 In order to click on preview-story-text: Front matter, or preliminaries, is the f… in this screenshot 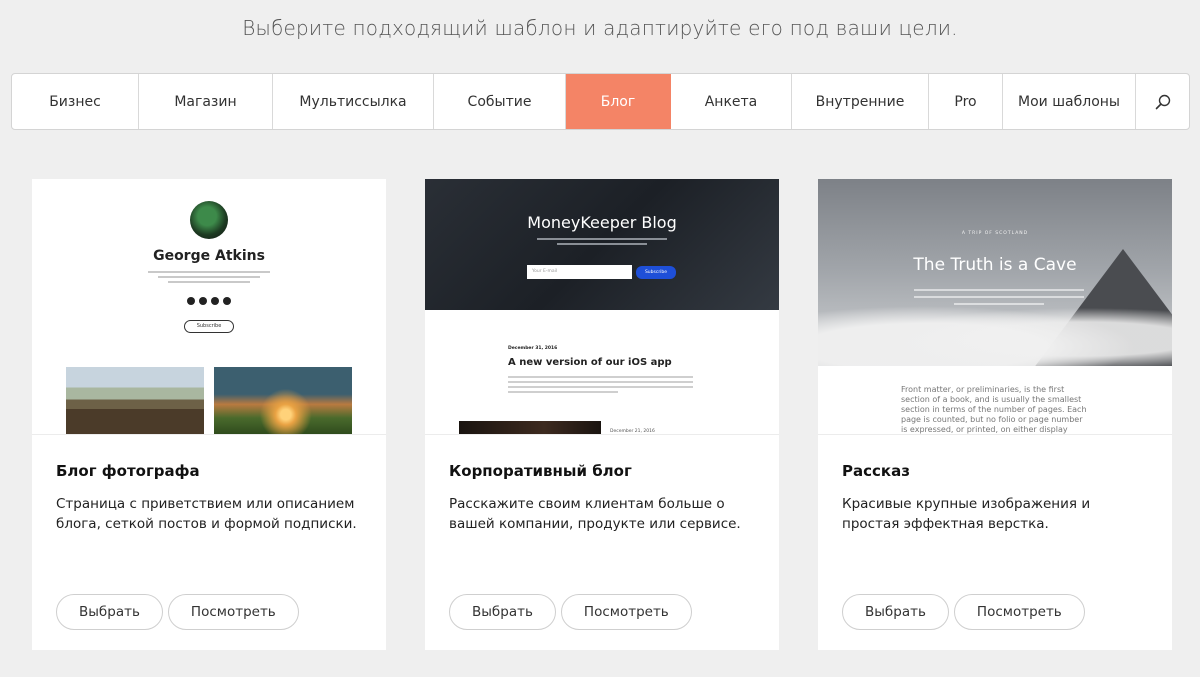, I will do `click(994, 409)`.